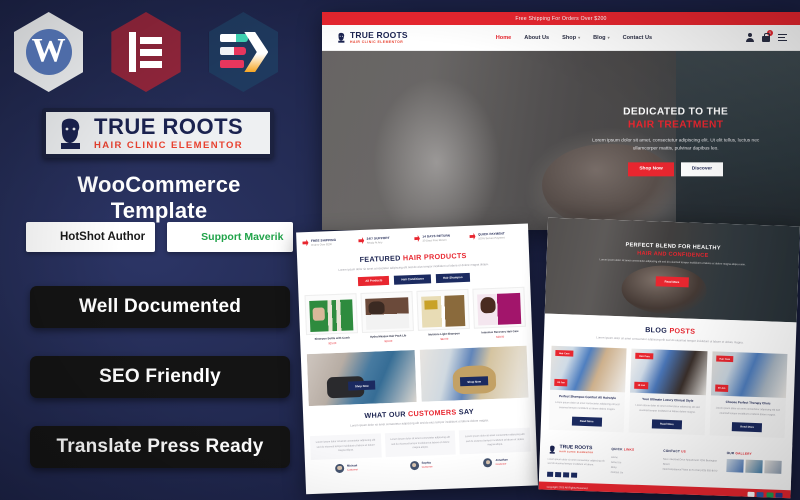  I want to click on discover-button: Discover, so click(702, 169).